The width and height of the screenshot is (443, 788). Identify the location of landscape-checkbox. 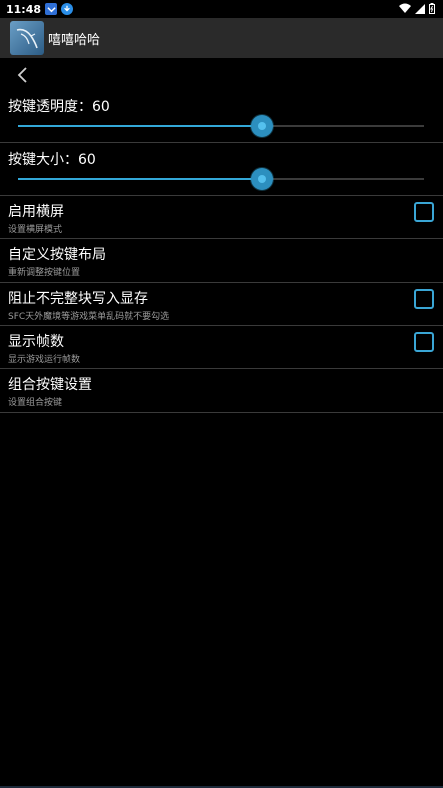
(424, 212).